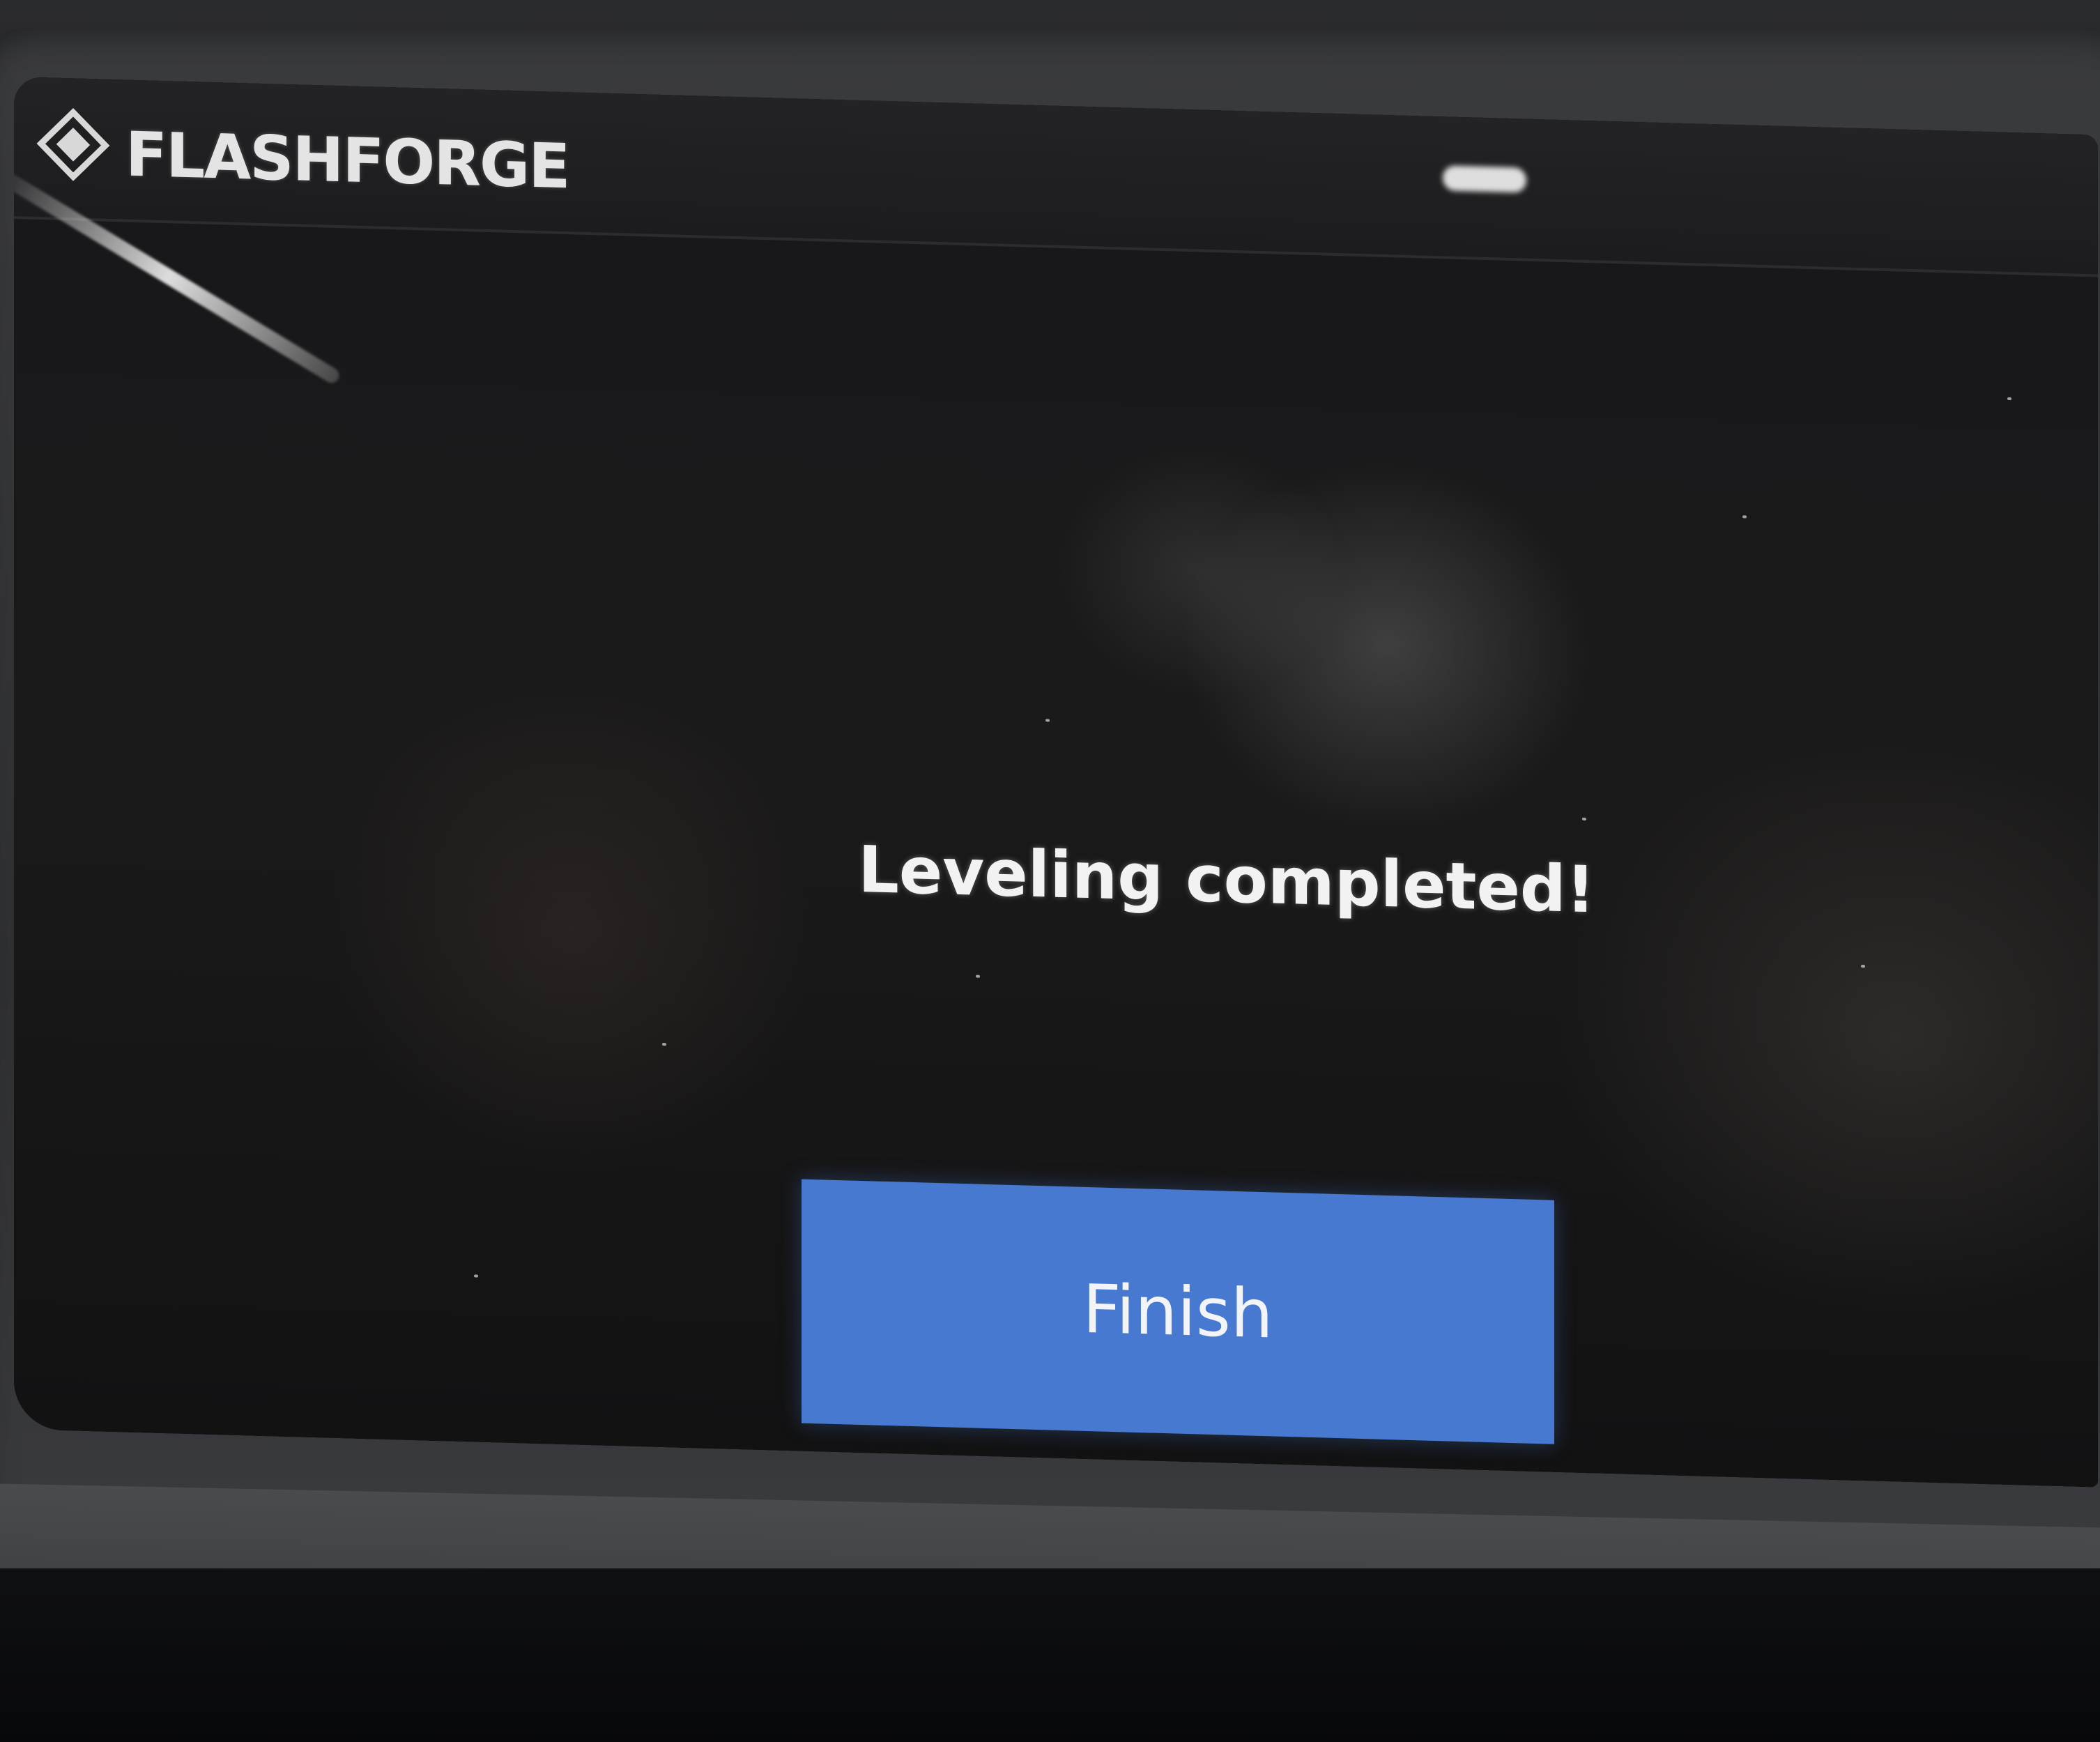 This screenshot has height=1742, width=2100. Describe the element at coordinates (1484, 179) in the screenshot. I see `light-reflection-top` at that location.